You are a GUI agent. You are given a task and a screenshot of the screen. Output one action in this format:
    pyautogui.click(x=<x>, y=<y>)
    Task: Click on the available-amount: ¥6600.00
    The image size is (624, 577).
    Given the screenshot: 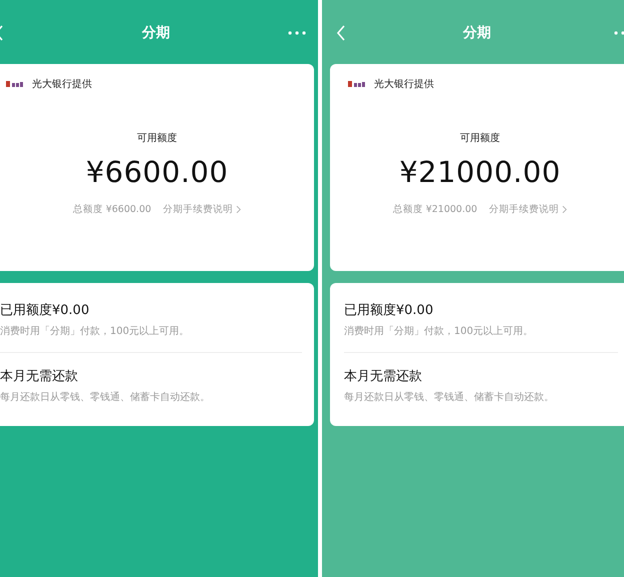 What is the action you would take?
    pyautogui.click(x=157, y=172)
    